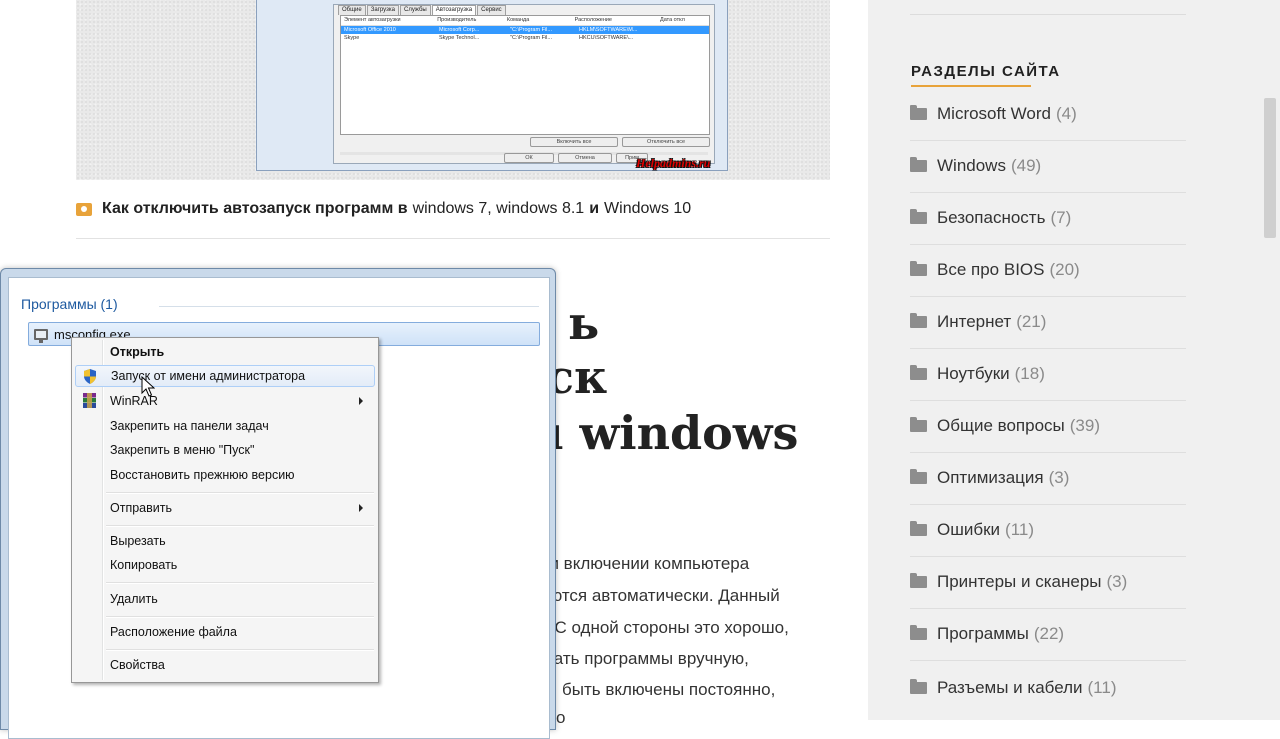 The image size is (1280, 739). What do you see at coordinates (991, 218) in the screenshot?
I see `category-label: Безопасность` at bounding box center [991, 218].